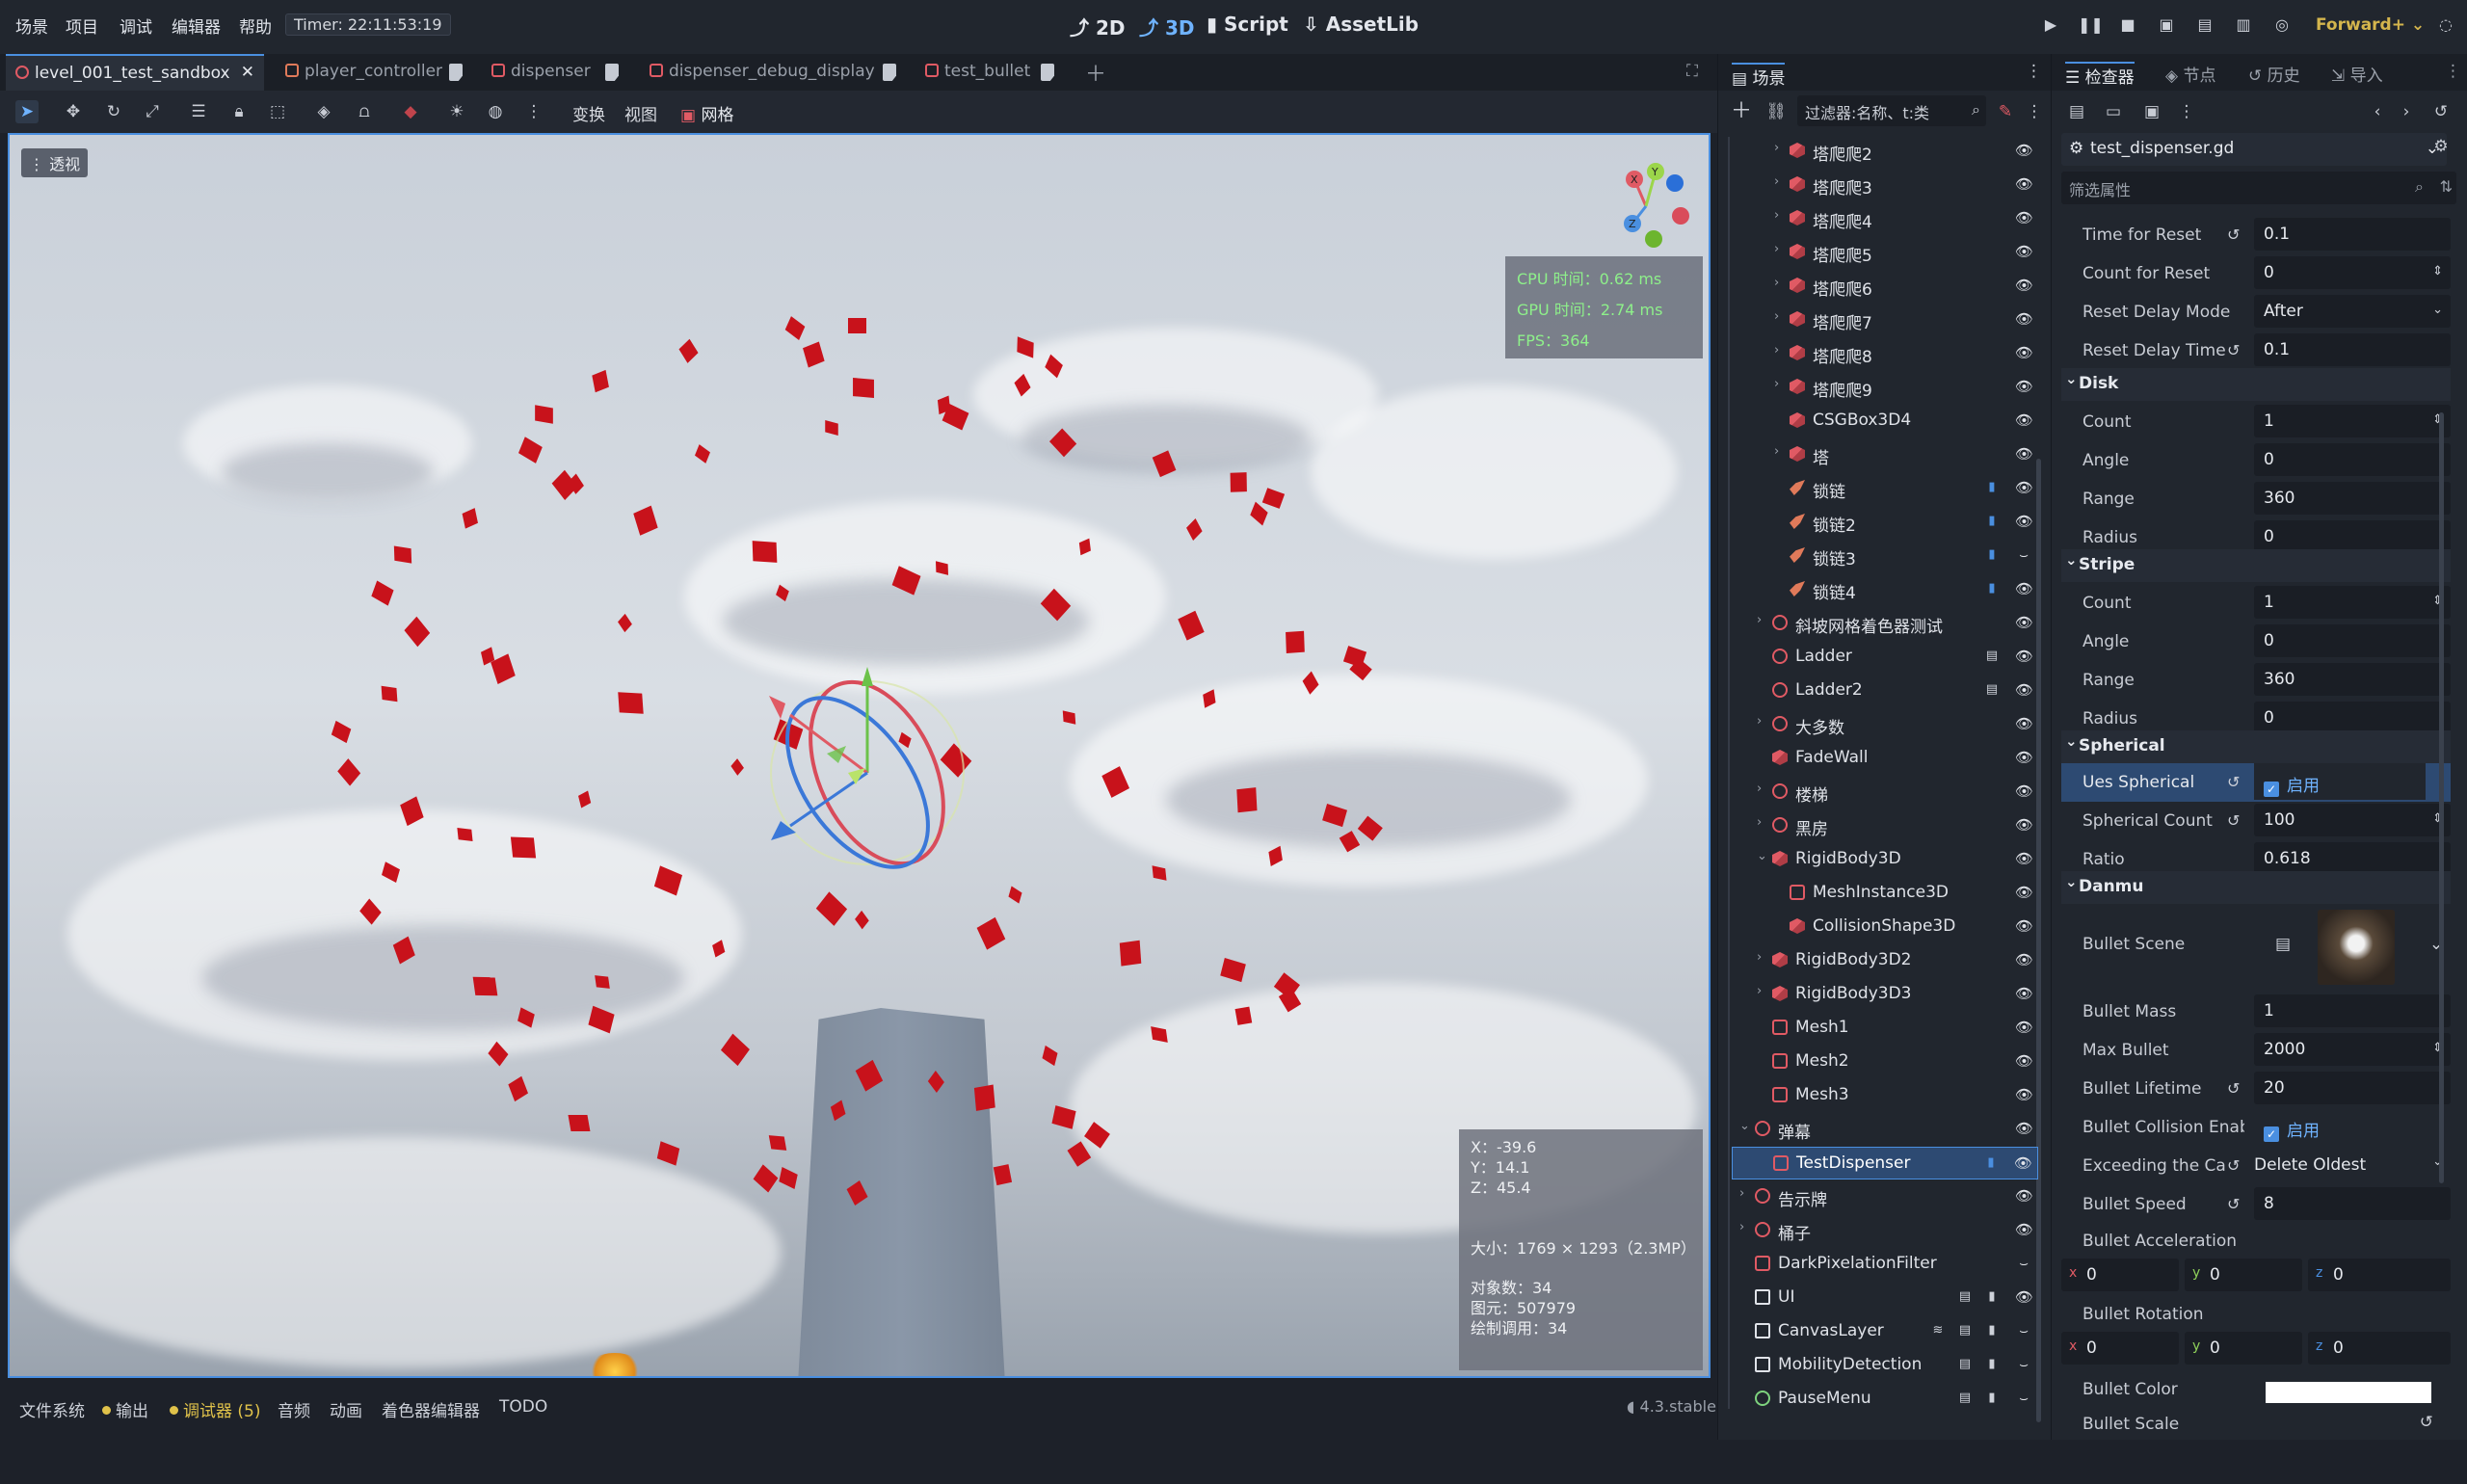 The image size is (2467, 1484). I want to click on disk-range-field: 360, so click(2352, 499).